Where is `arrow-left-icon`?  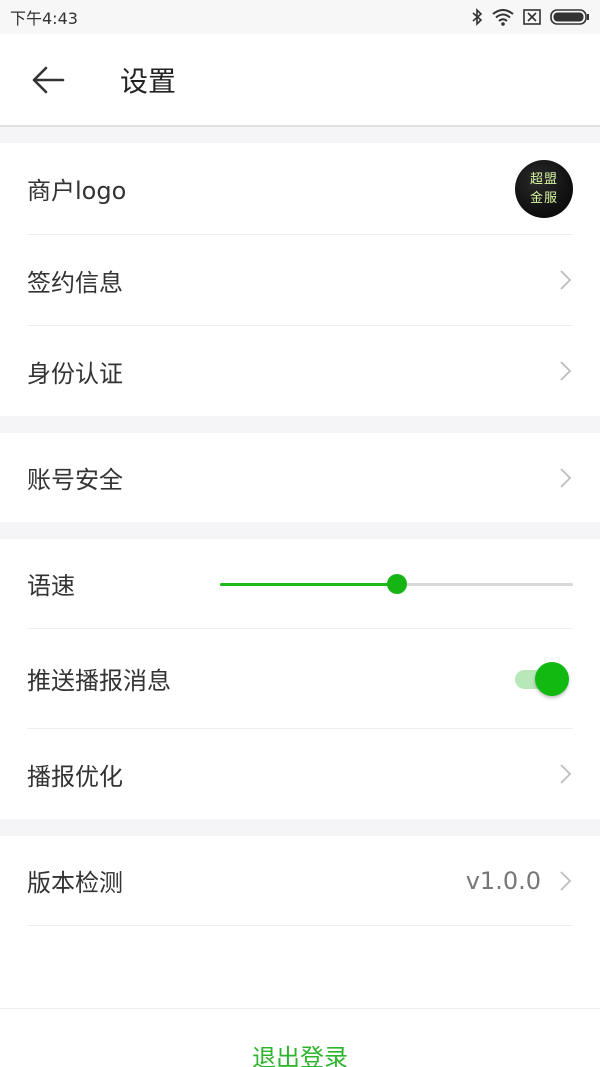
arrow-left-icon is located at coordinates (48, 79).